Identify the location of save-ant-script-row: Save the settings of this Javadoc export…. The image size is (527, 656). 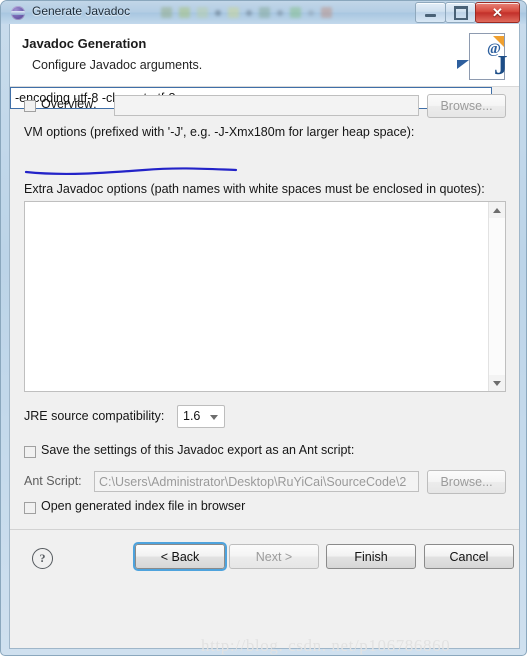
(264, 453).